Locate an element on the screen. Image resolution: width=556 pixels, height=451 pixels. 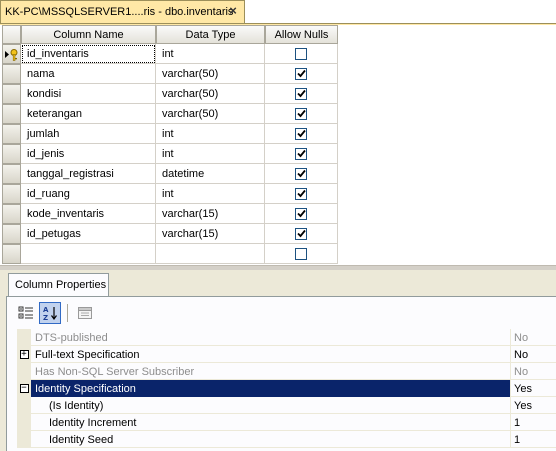
alphabetical-button: A Z is located at coordinates (50, 313).